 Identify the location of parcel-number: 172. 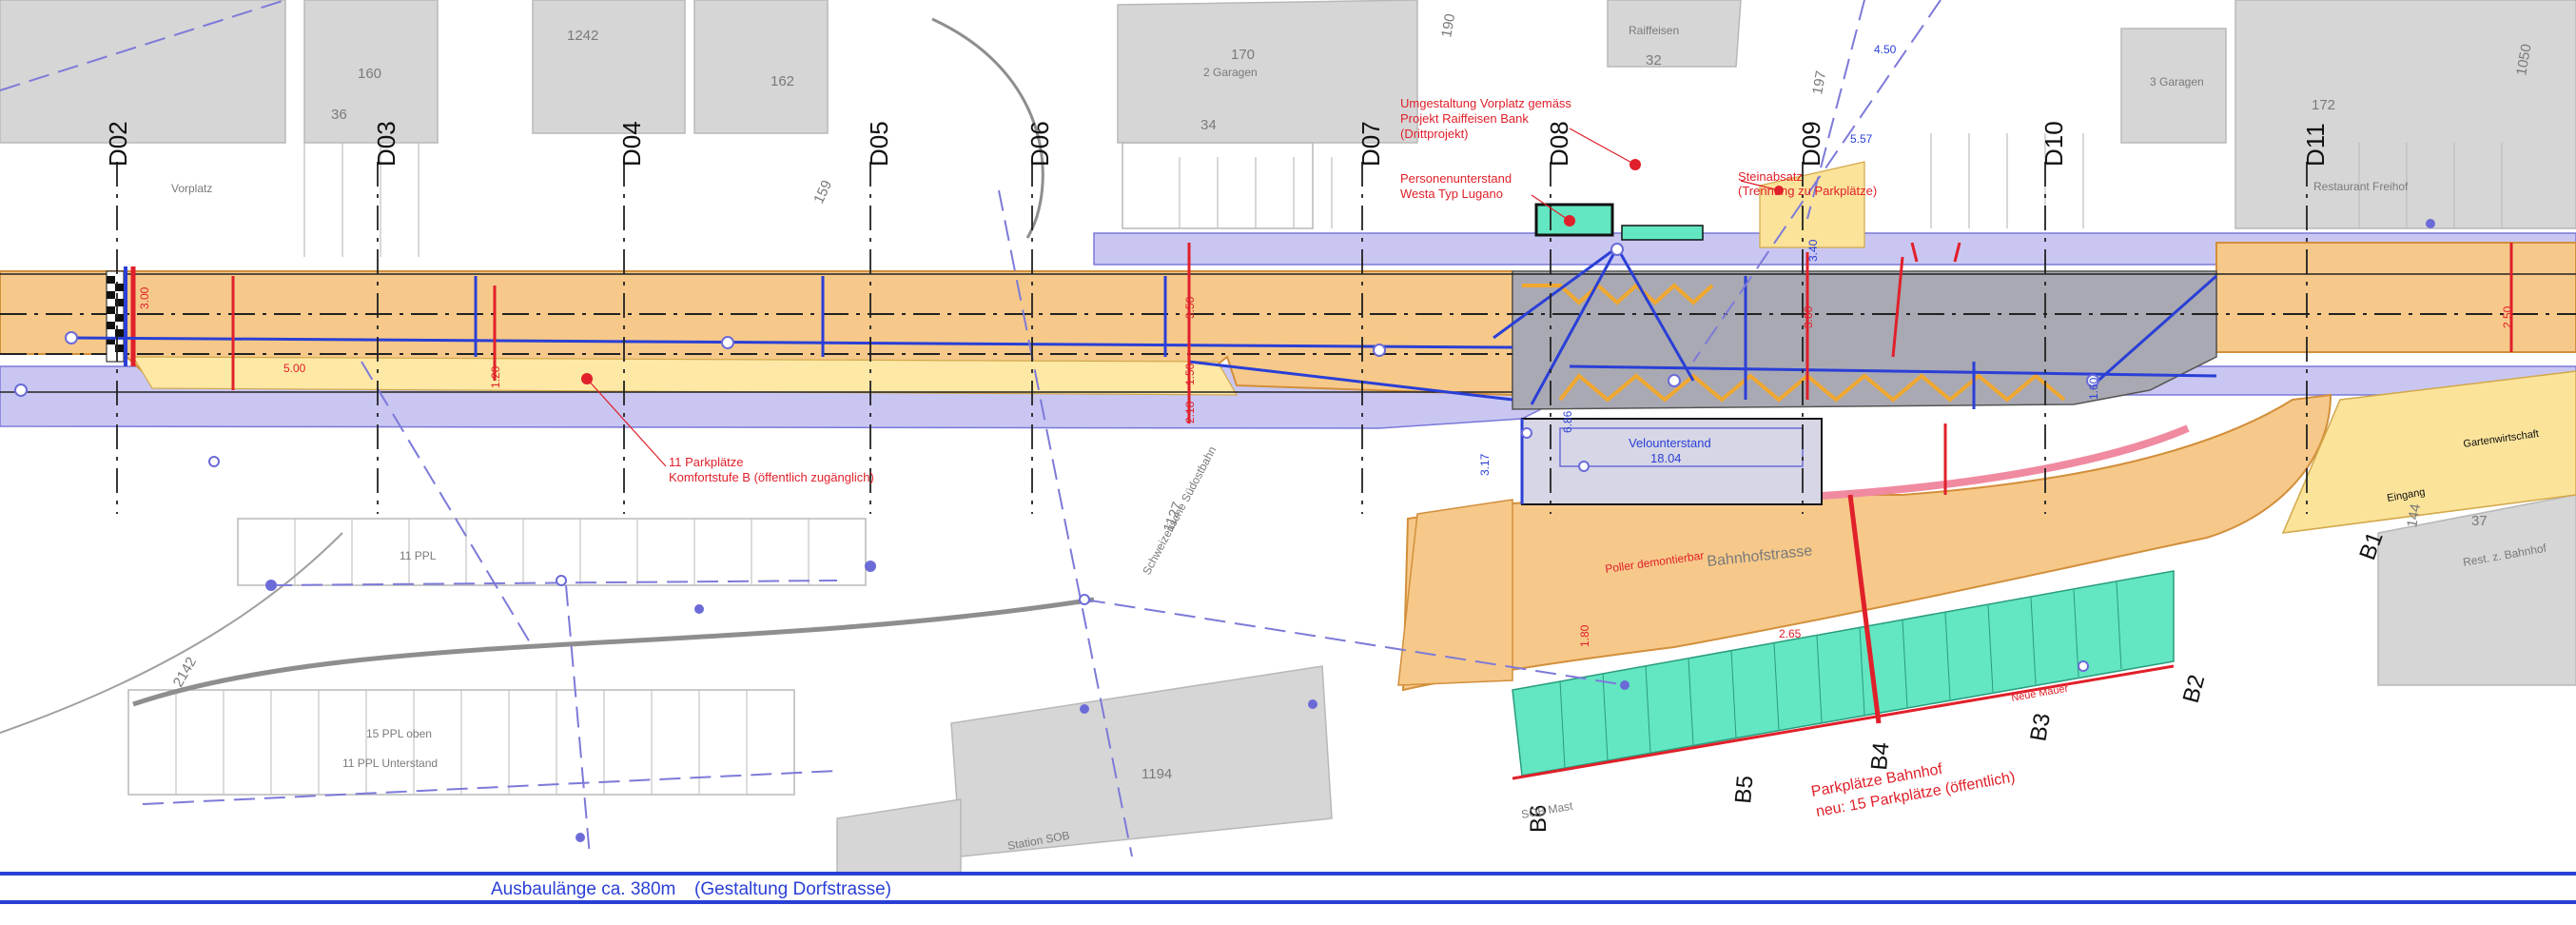
(2323, 105).